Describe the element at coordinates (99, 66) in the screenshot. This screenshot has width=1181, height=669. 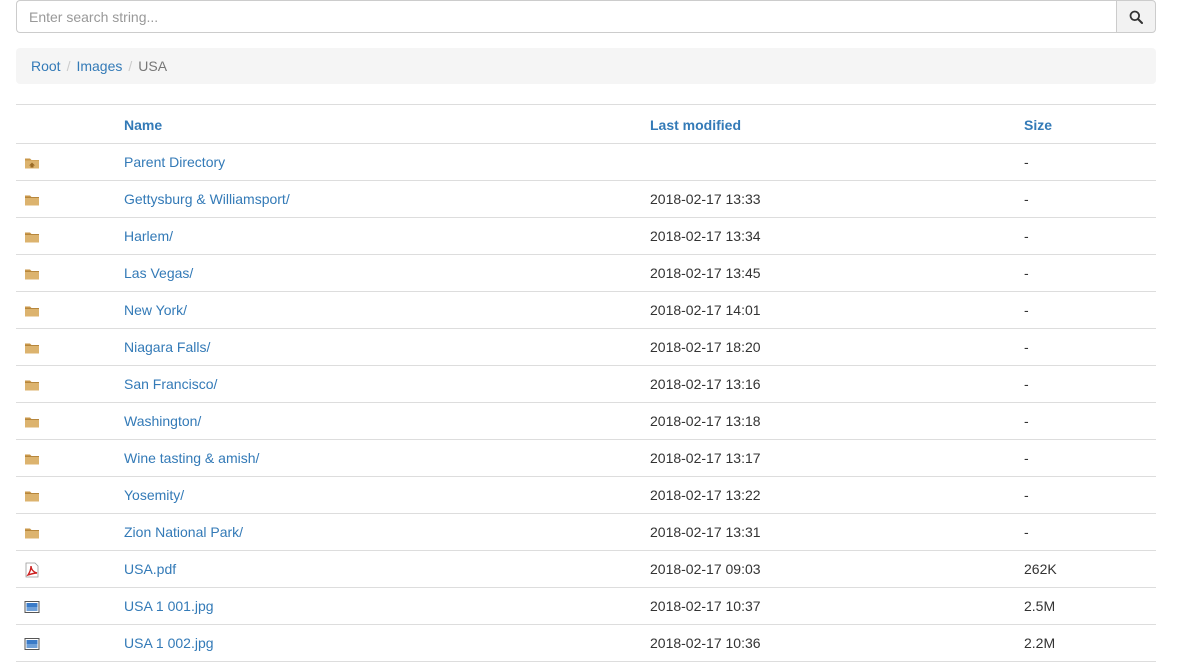
I see `breadcrumb-images: Images` at that location.